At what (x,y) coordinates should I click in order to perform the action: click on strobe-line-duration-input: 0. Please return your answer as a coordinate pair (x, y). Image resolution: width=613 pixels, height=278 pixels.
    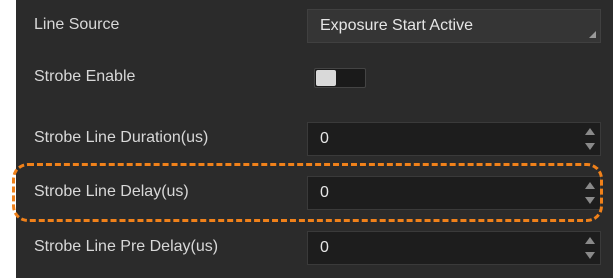
    Looking at the image, I should click on (454, 139).